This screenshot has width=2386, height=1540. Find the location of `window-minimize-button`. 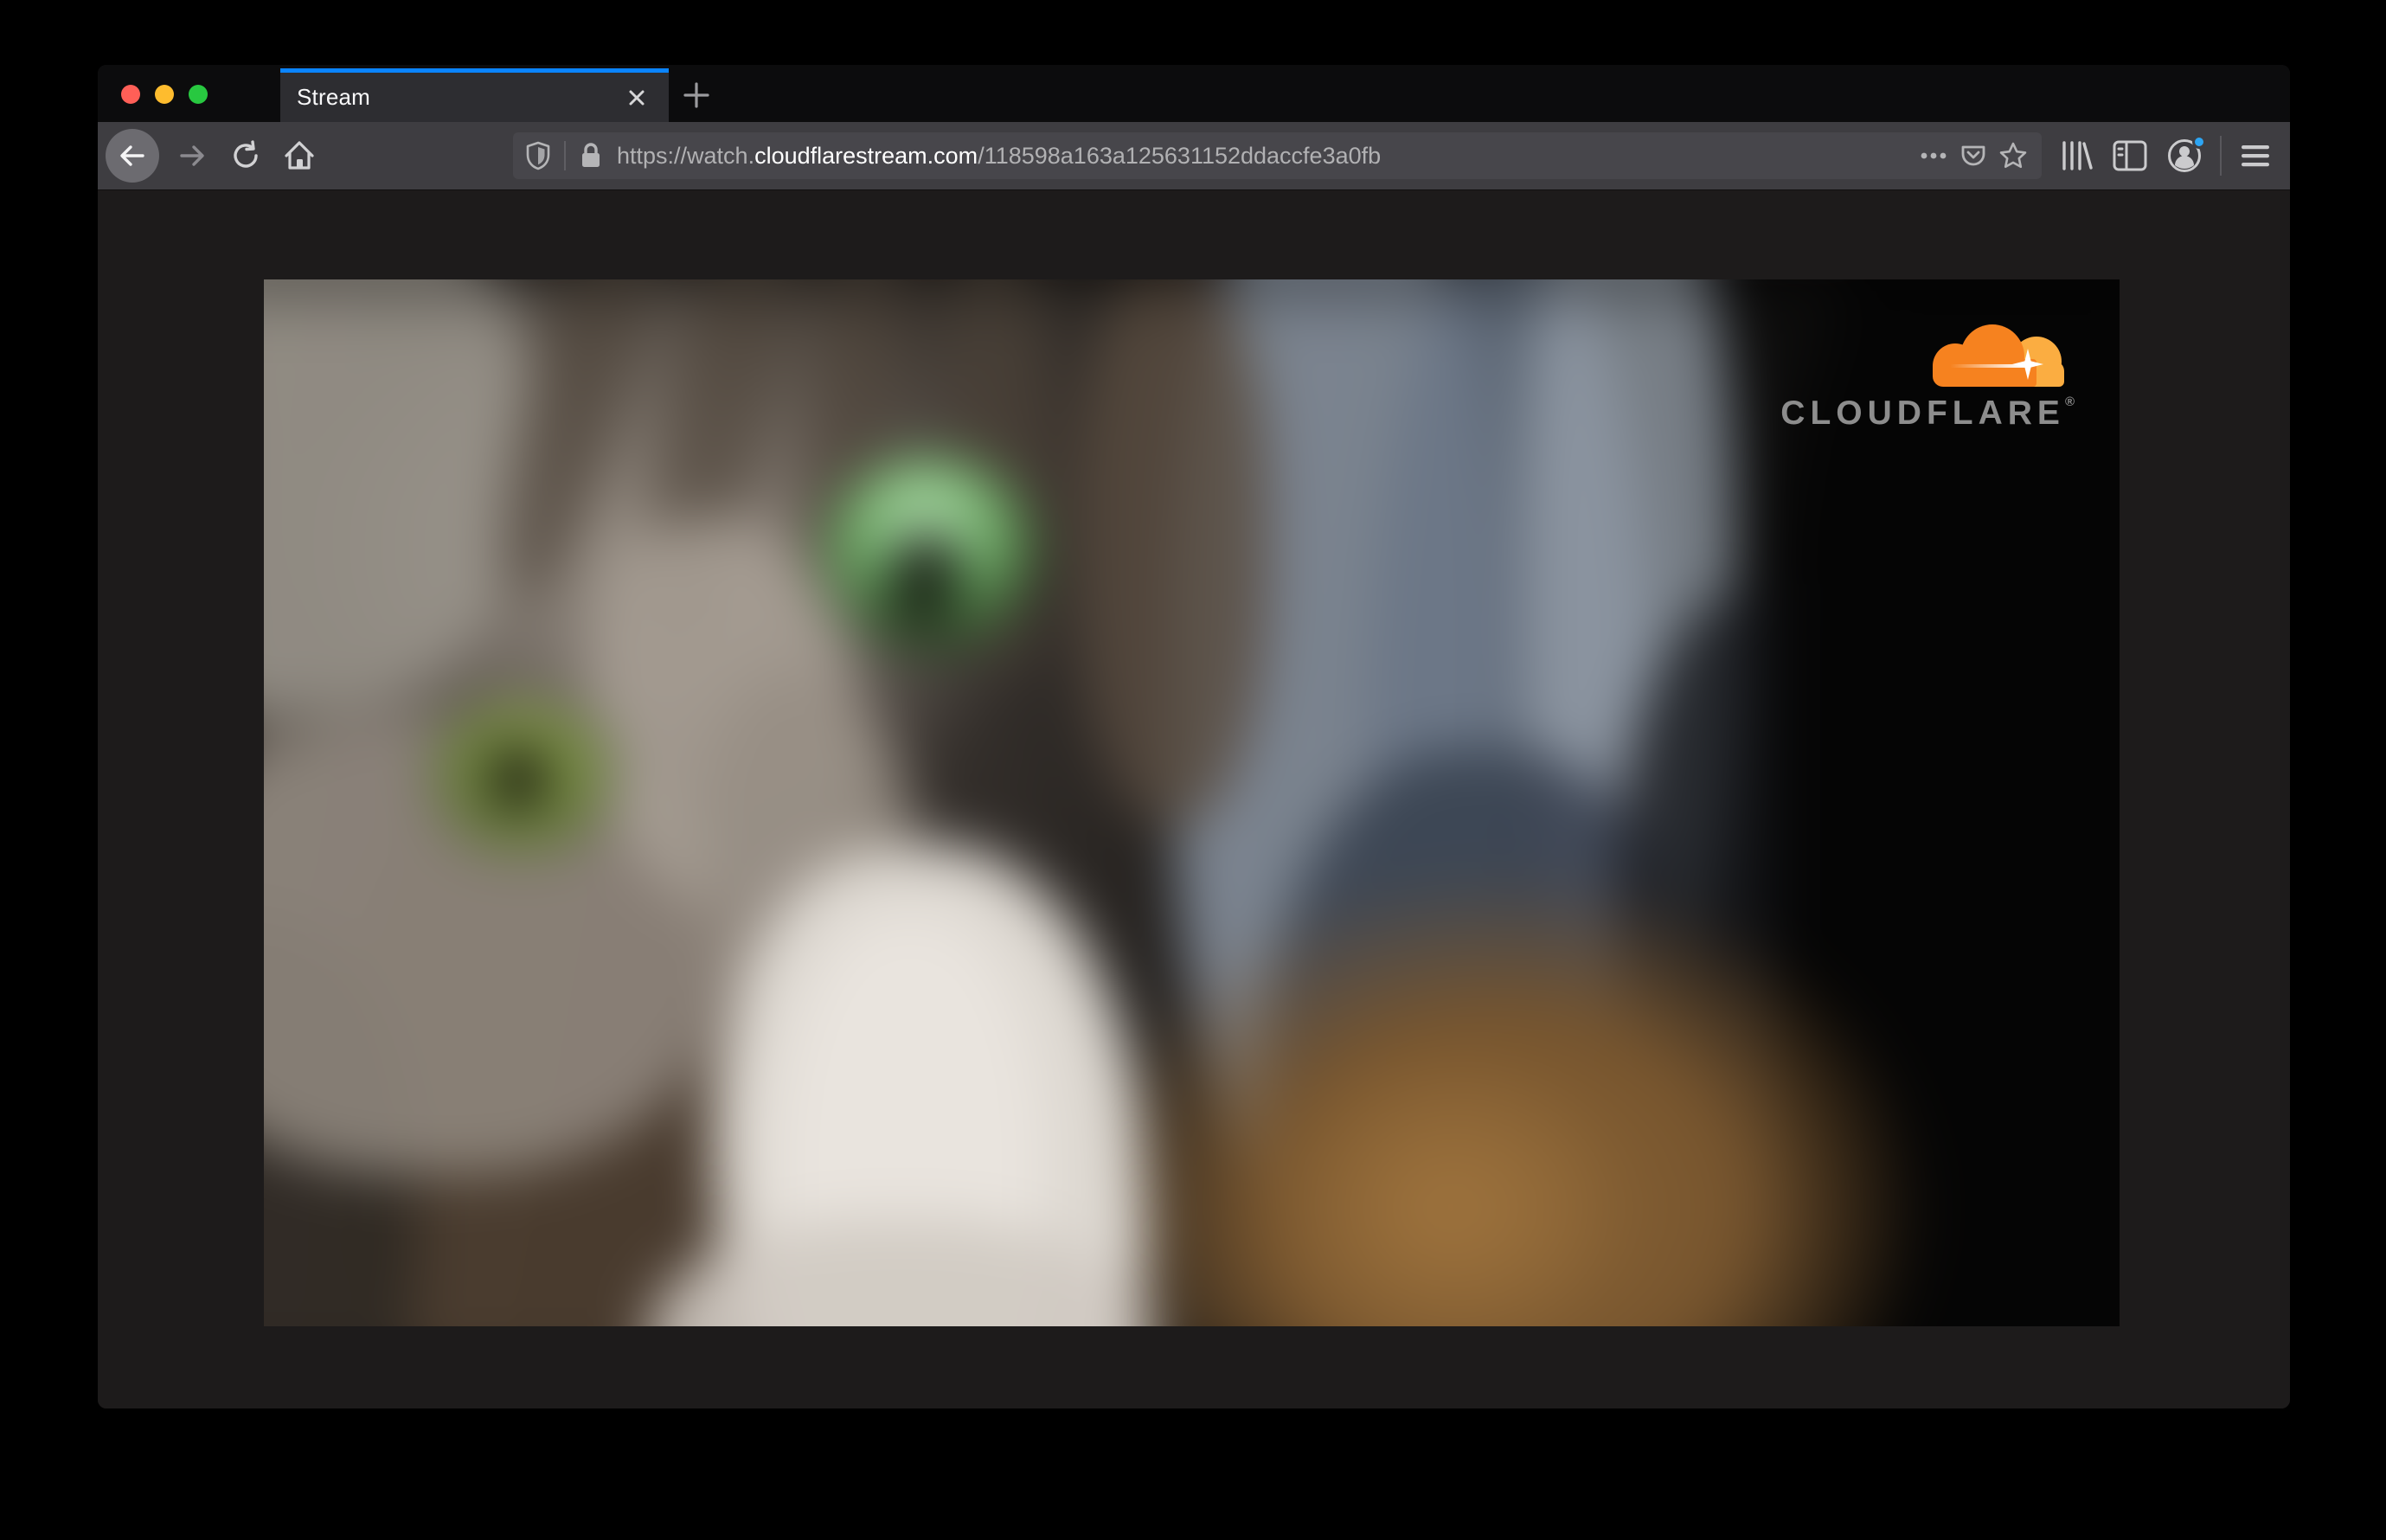

window-minimize-button is located at coordinates (165, 94).